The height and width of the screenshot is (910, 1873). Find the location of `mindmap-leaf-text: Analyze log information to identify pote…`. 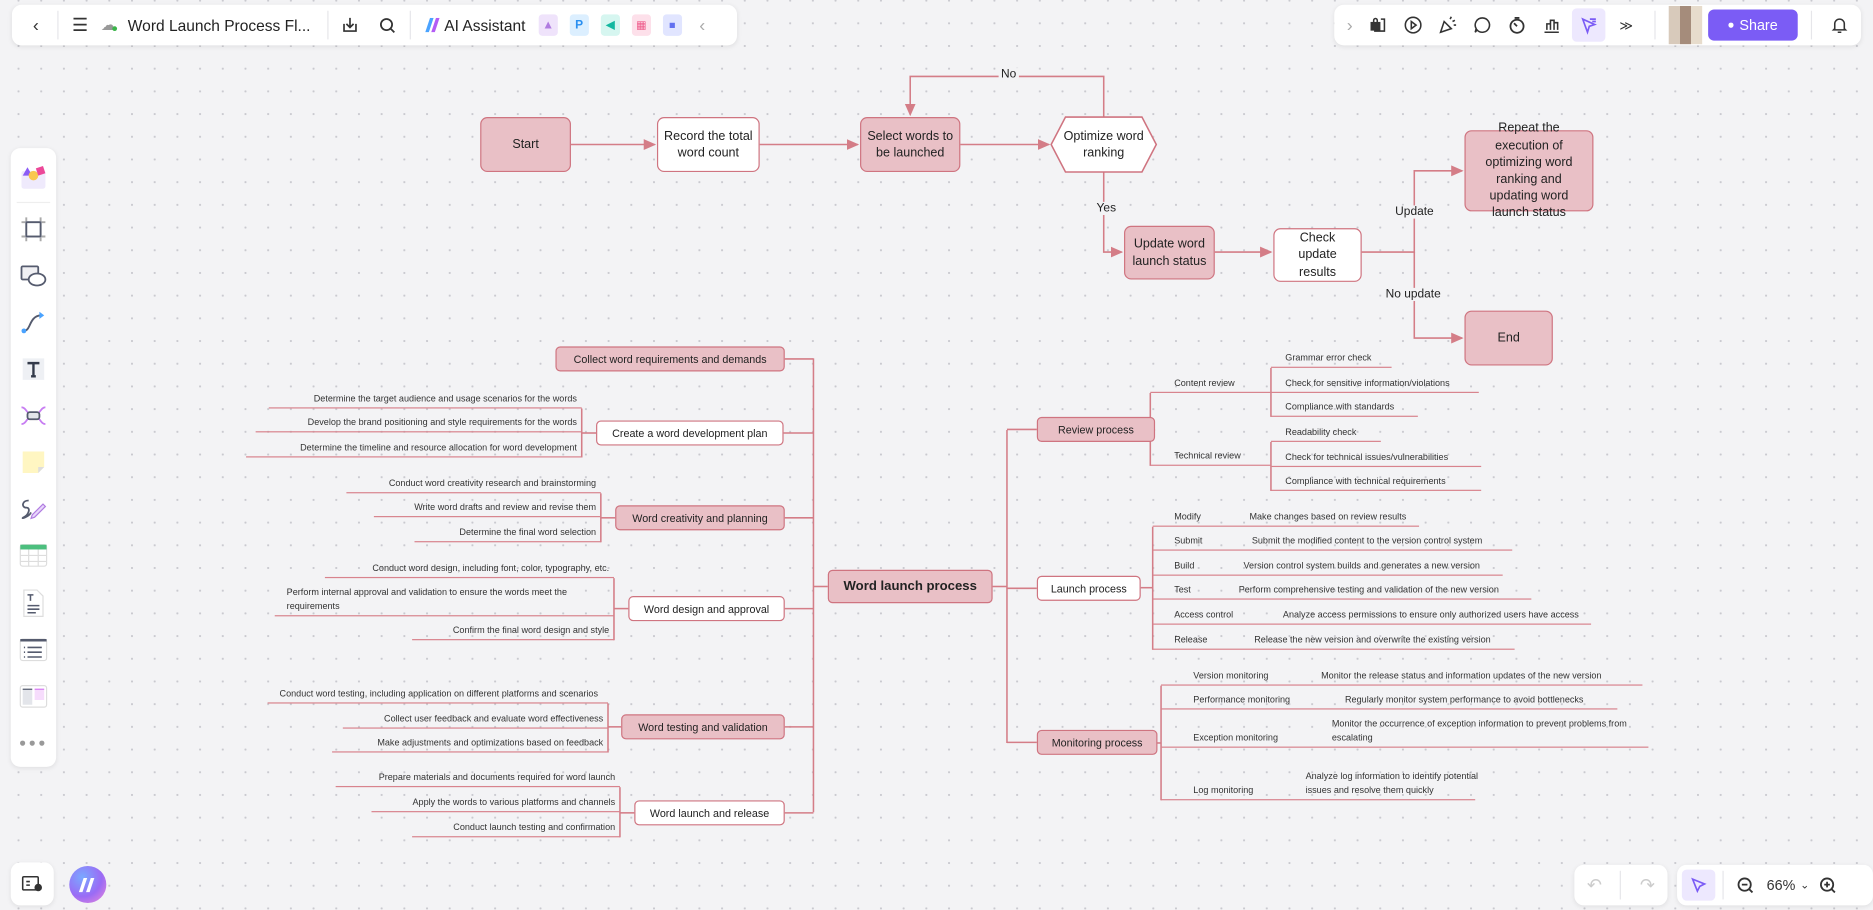

mindmap-leaf-text: Analyze log information to identify pote… is located at coordinates (1392, 783).